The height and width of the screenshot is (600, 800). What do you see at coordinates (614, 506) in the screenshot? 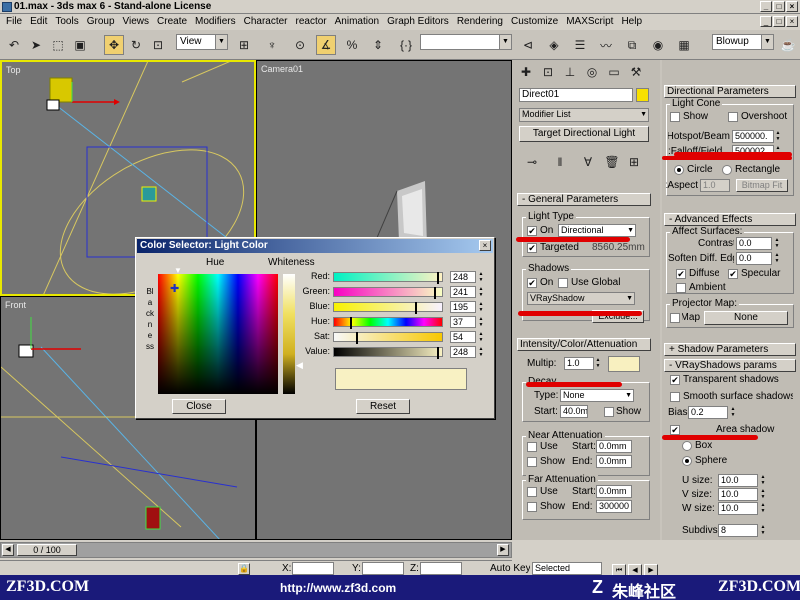
I see `far-end-field: 300000` at bounding box center [614, 506].